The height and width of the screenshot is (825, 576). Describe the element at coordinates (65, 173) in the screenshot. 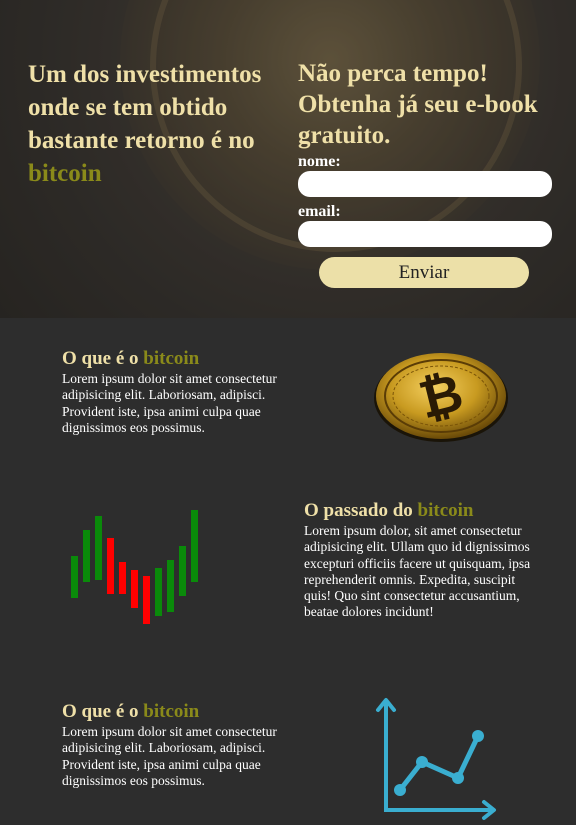

I see `hero-title-accent: bitcoin` at that location.